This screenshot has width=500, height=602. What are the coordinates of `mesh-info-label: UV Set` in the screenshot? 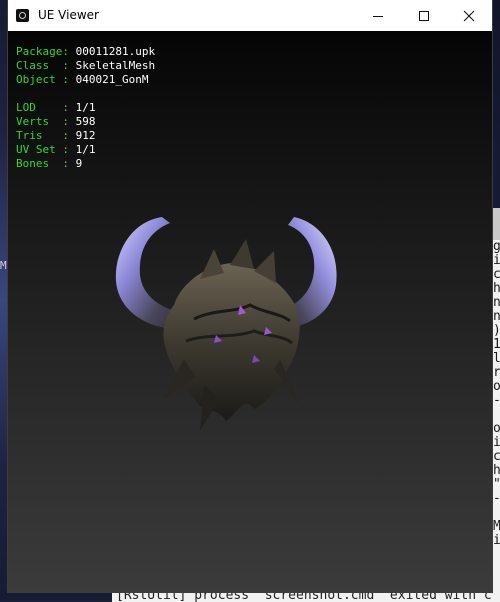 It's located at (39, 149).